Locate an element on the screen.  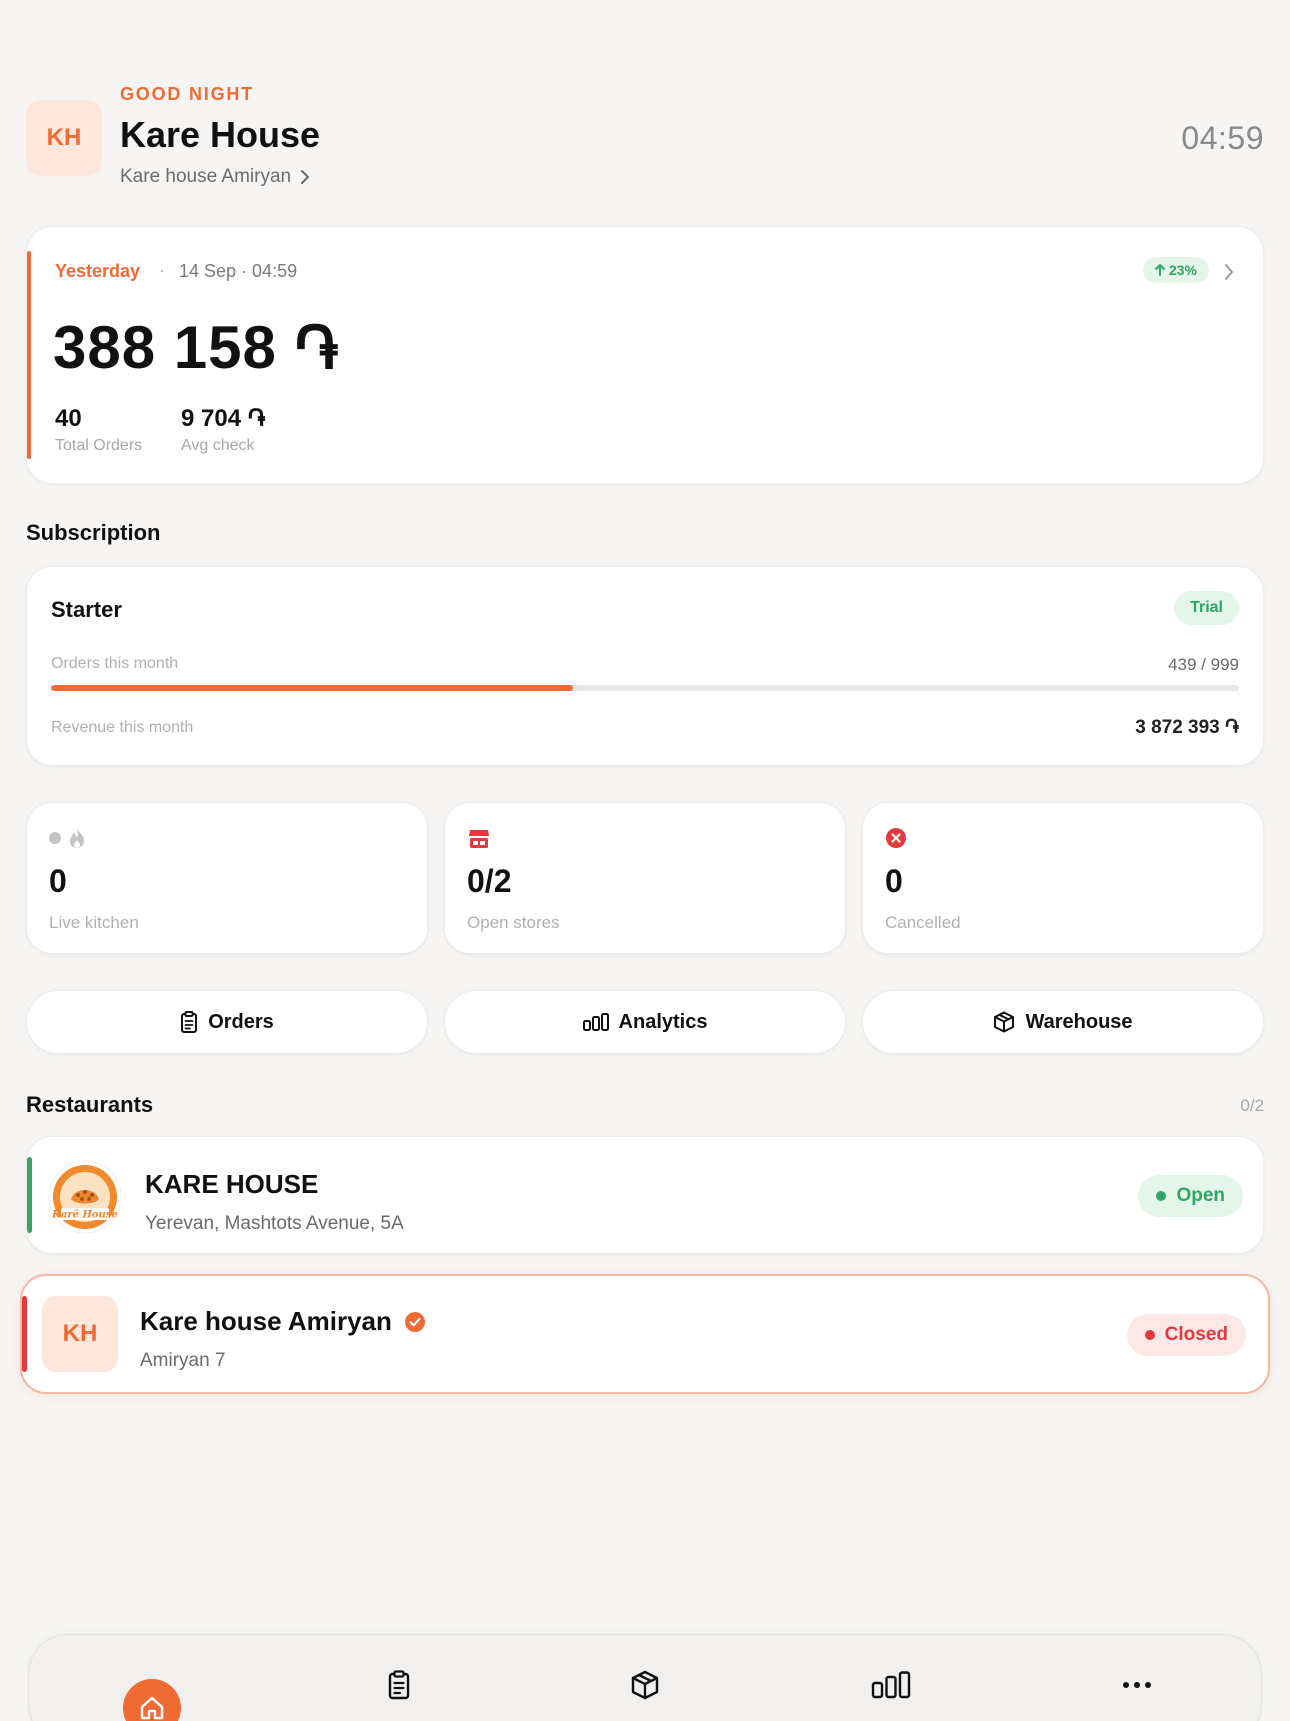
status-badge-closed: Closed is located at coordinates (1186, 1335).